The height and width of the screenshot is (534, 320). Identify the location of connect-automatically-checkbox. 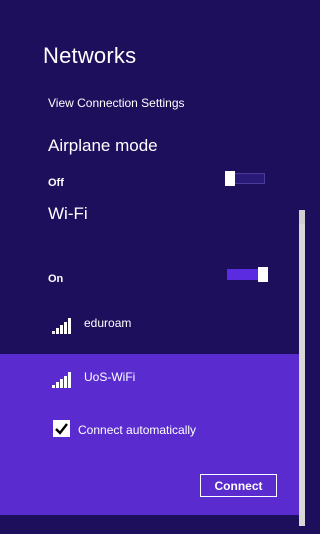
(61, 428).